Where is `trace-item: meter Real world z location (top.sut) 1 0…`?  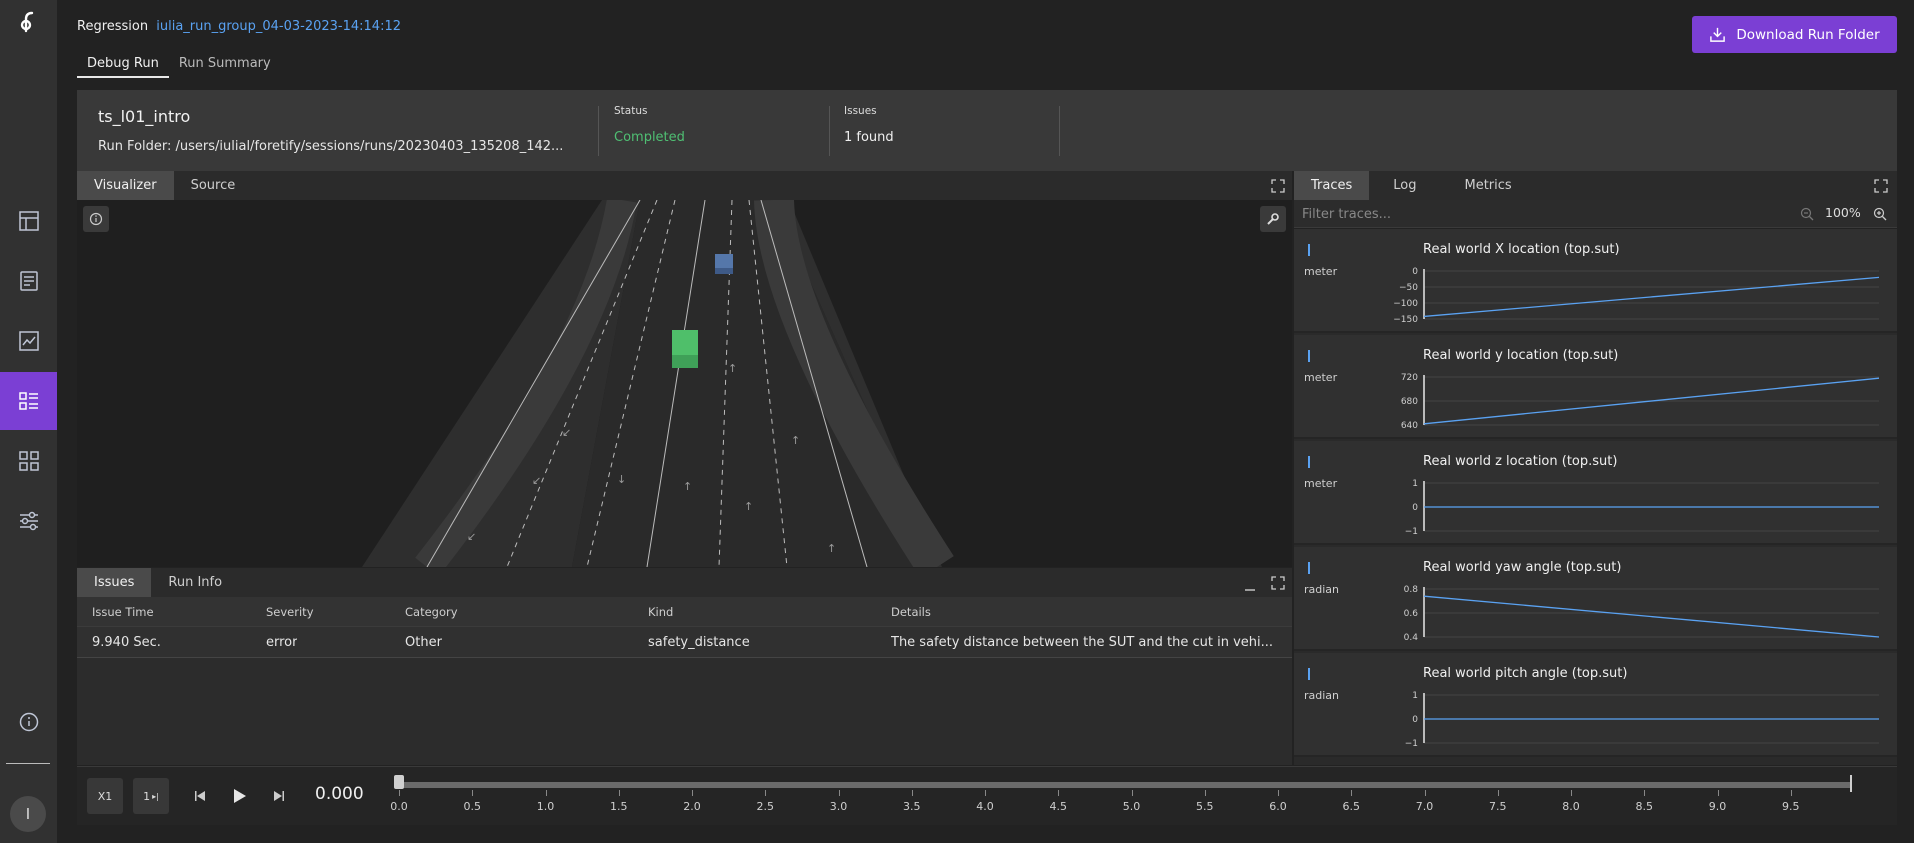 trace-item: meter Real world z location (top.sut) 1 0… is located at coordinates (1595, 493).